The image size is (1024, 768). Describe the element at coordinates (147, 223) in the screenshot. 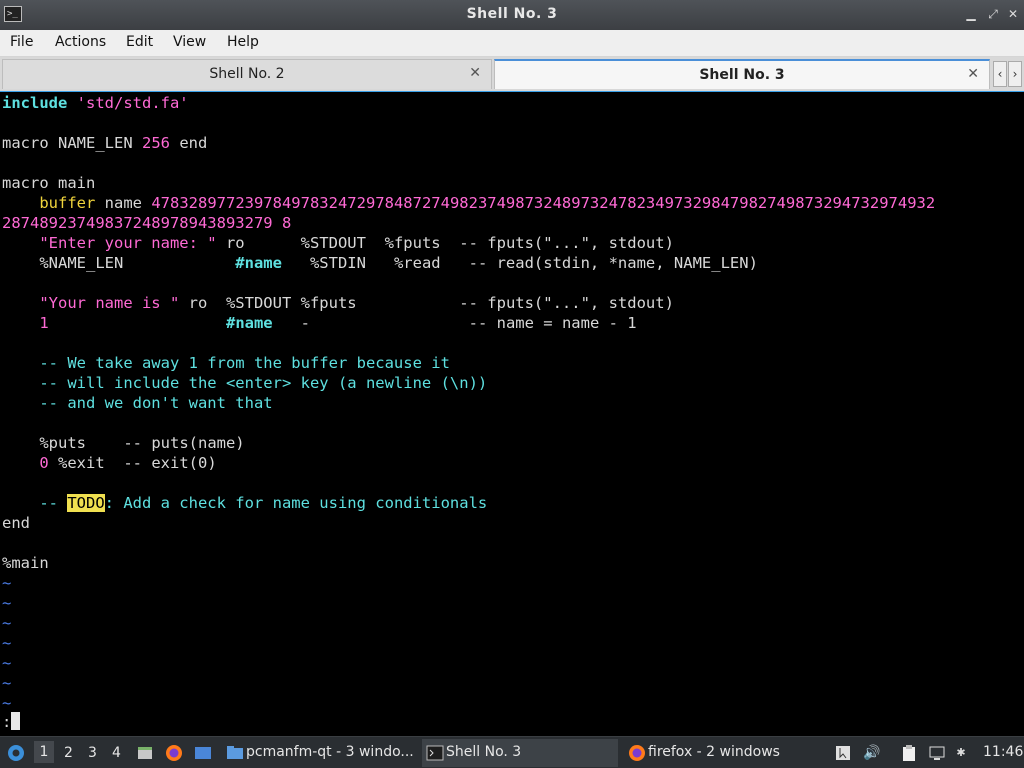

I see `code-line: 28748923749837248978943893279 8` at that location.